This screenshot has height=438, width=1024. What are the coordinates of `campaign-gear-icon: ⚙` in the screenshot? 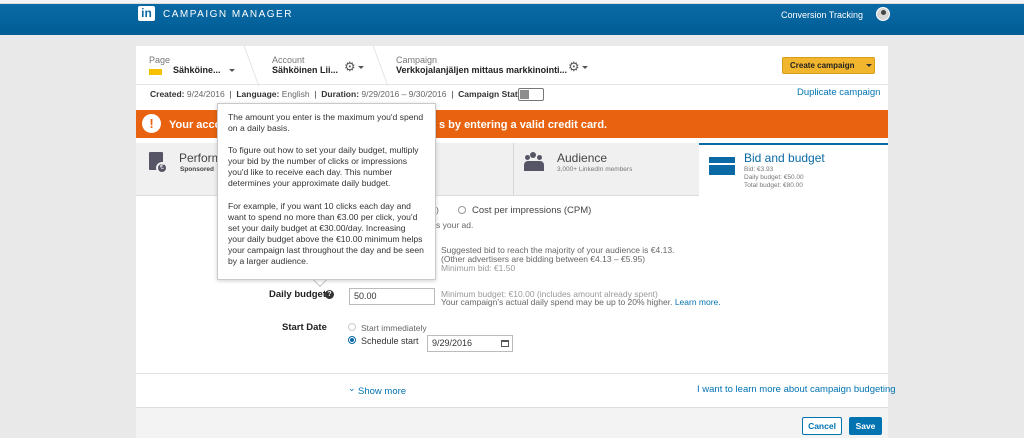 It's located at (574, 67).